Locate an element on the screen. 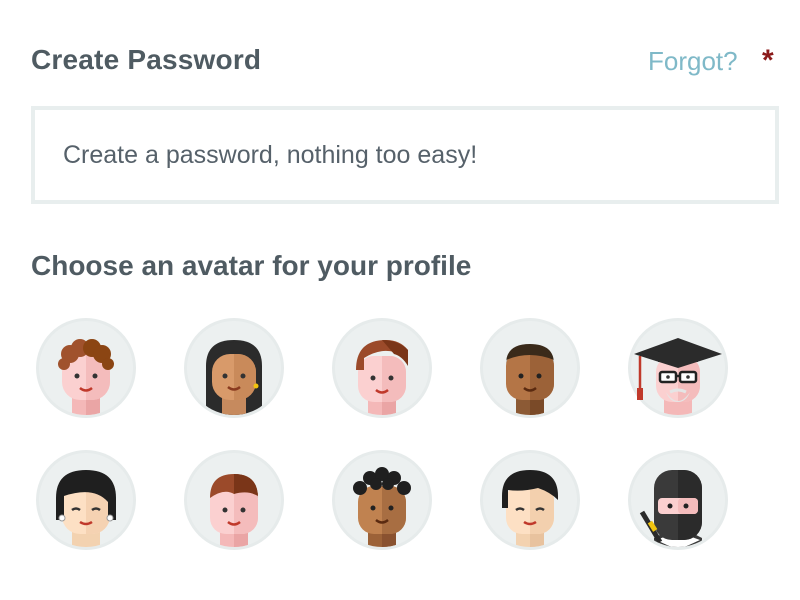  asian-man-avatar-icon is located at coordinates (530, 500).